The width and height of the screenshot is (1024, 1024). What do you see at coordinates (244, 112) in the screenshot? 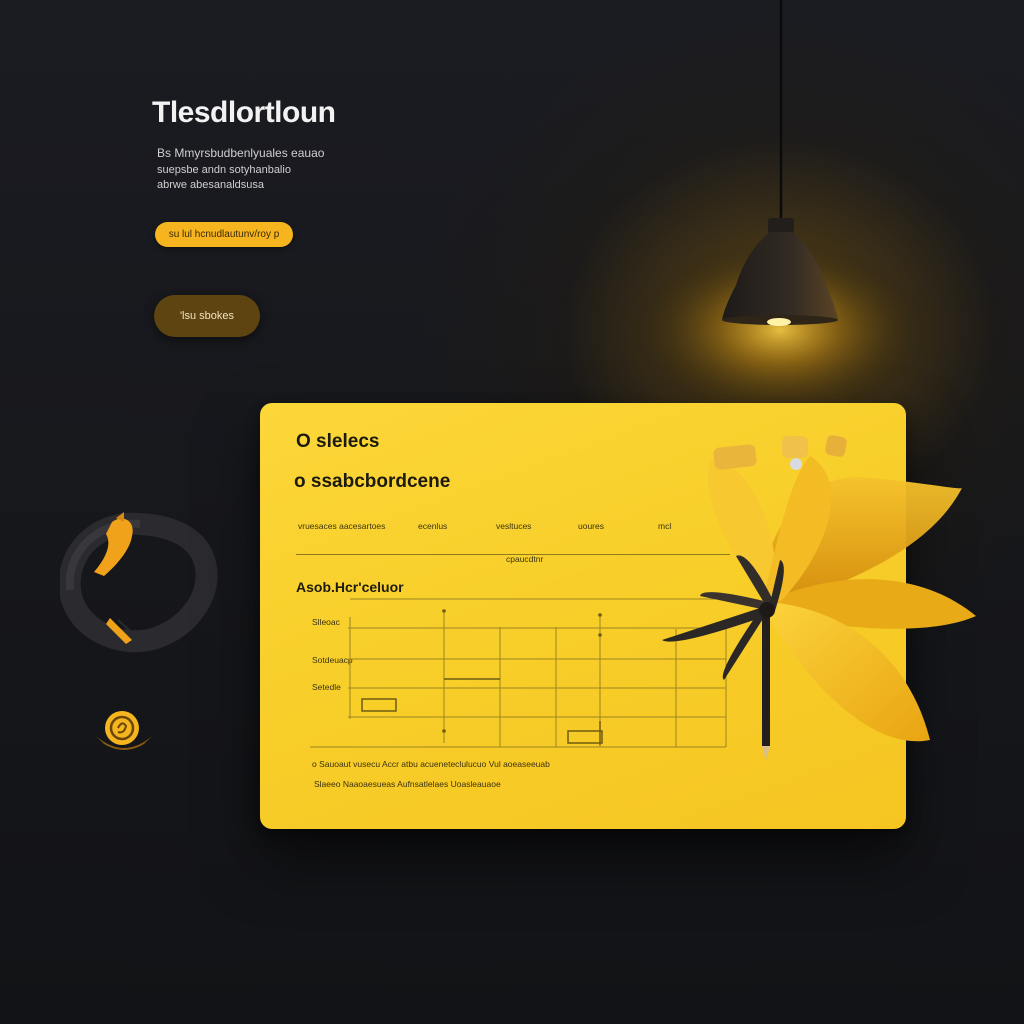
I see `hero-title: Tlesdlortloun` at bounding box center [244, 112].